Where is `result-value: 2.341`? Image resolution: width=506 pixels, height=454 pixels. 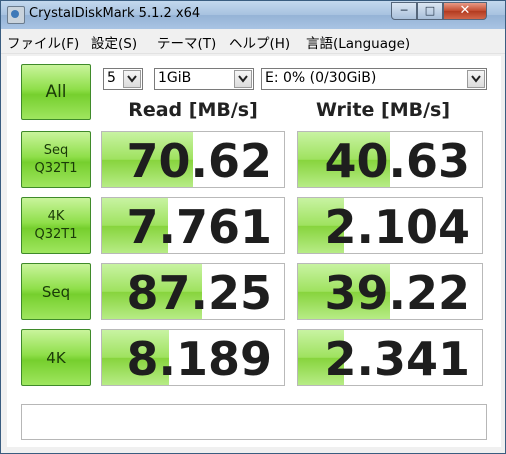
result-value: 2.341 is located at coordinates (397, 359).